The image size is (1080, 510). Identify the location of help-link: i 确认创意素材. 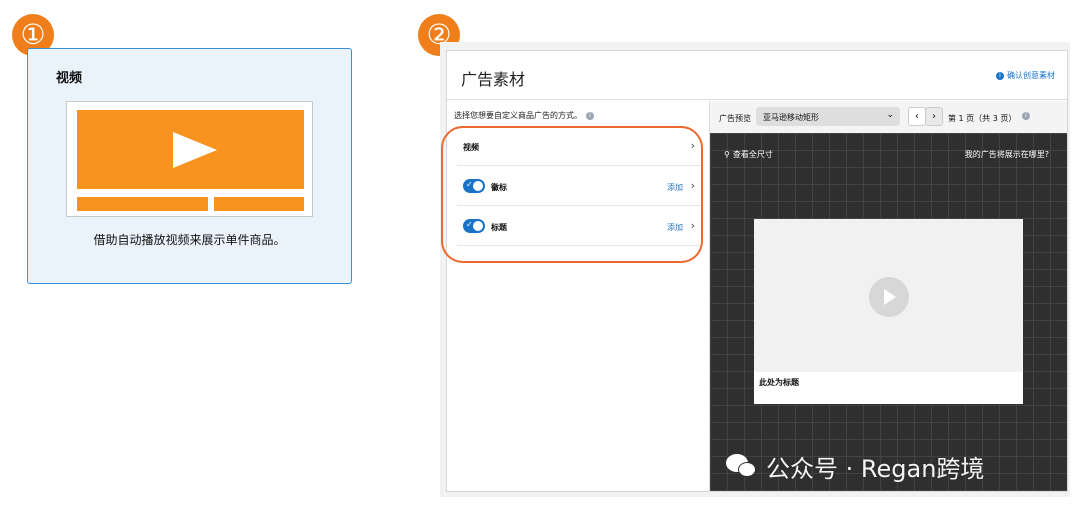
(1025, 75).